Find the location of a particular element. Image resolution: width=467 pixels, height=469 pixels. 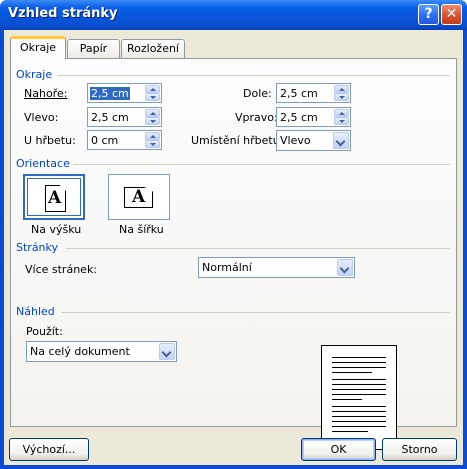

top-margin-label: Nahoře: is located at coordinates (46, 93).